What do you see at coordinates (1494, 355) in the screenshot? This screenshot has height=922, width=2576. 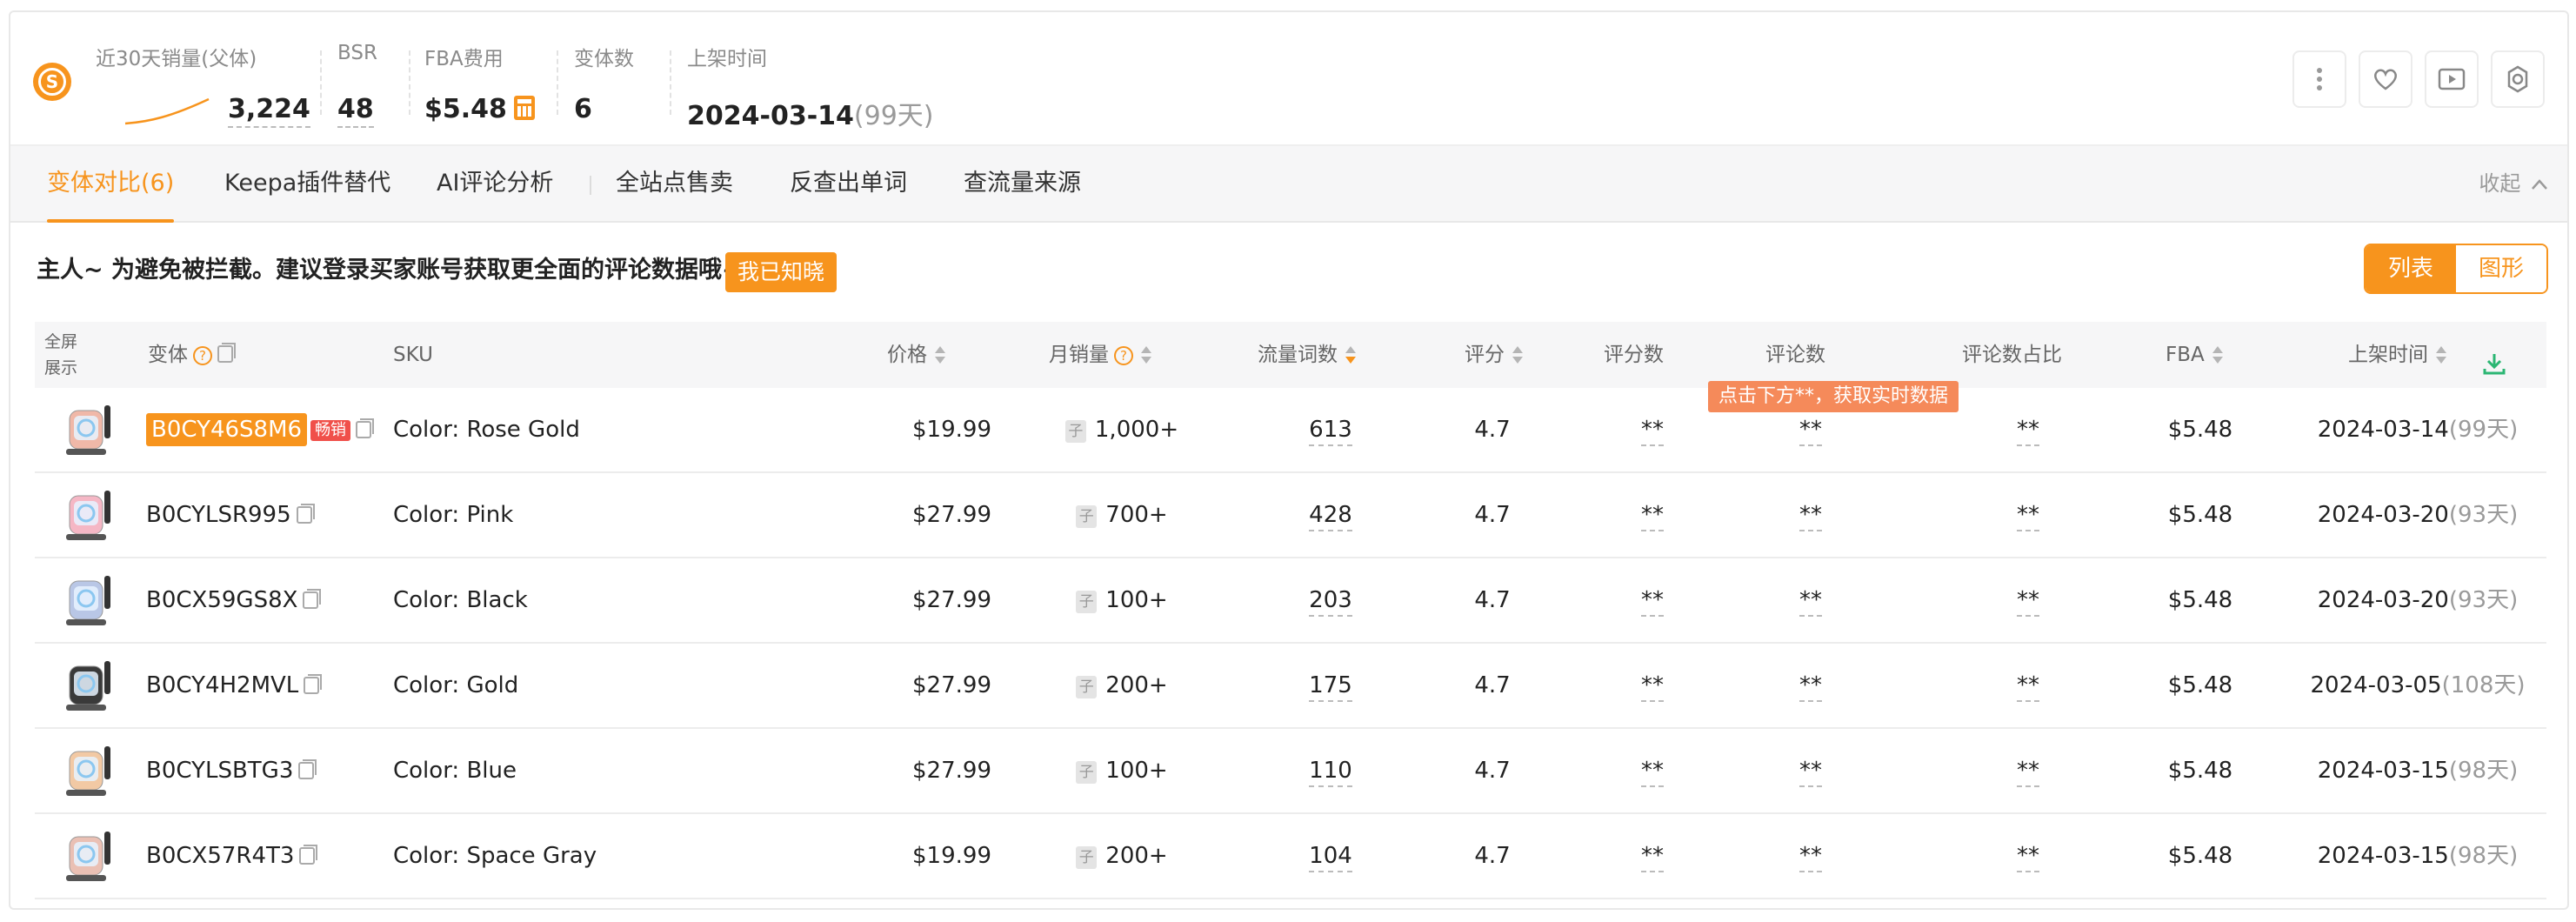 I see `col-rating: 评分` at bounding box center [1494, 355].